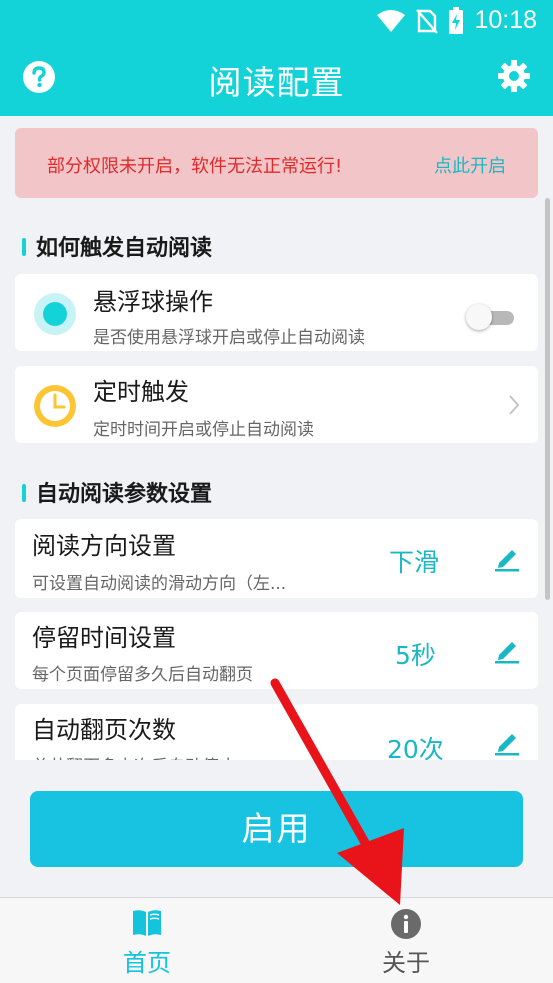 The image size is (553, 983). Describe the element at coordinates (337, 791) in the screenshot. I see `annotation-arrow` at that location.